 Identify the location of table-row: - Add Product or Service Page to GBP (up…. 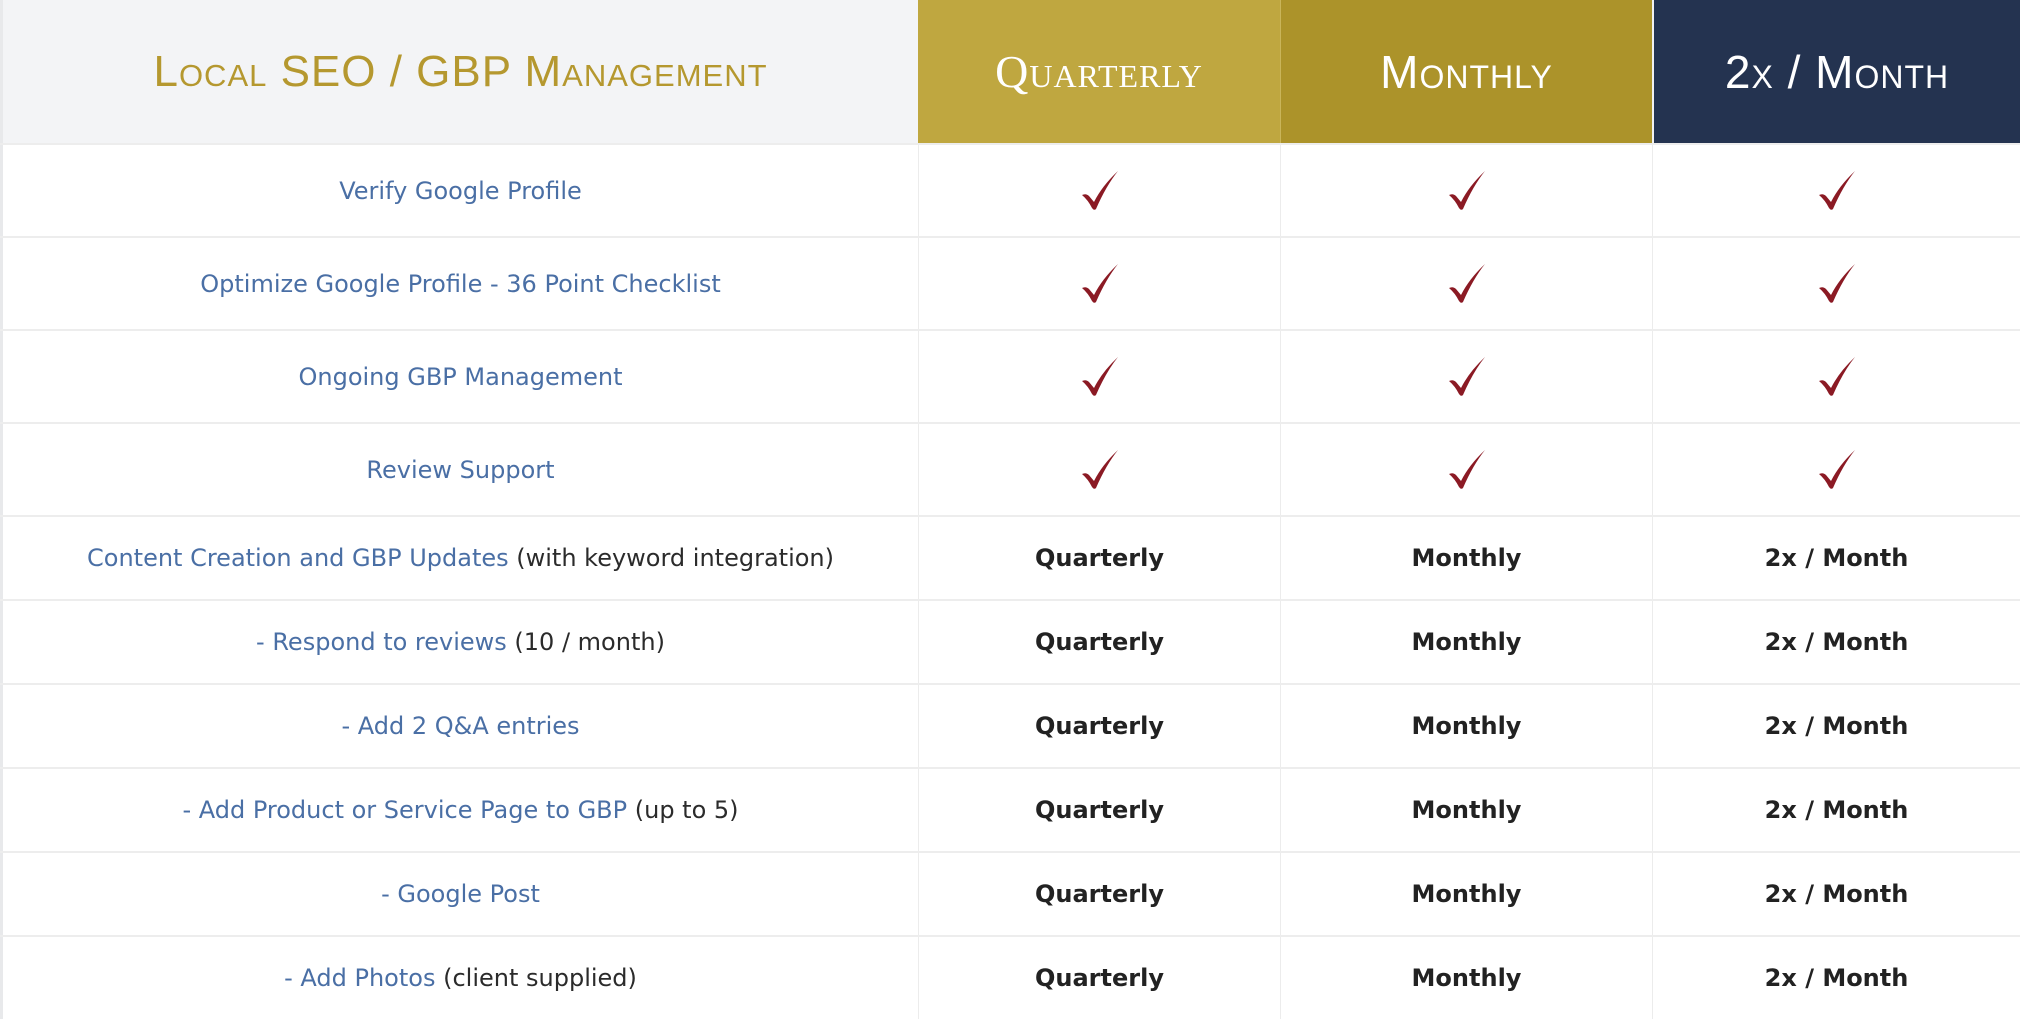
(1010, 809).